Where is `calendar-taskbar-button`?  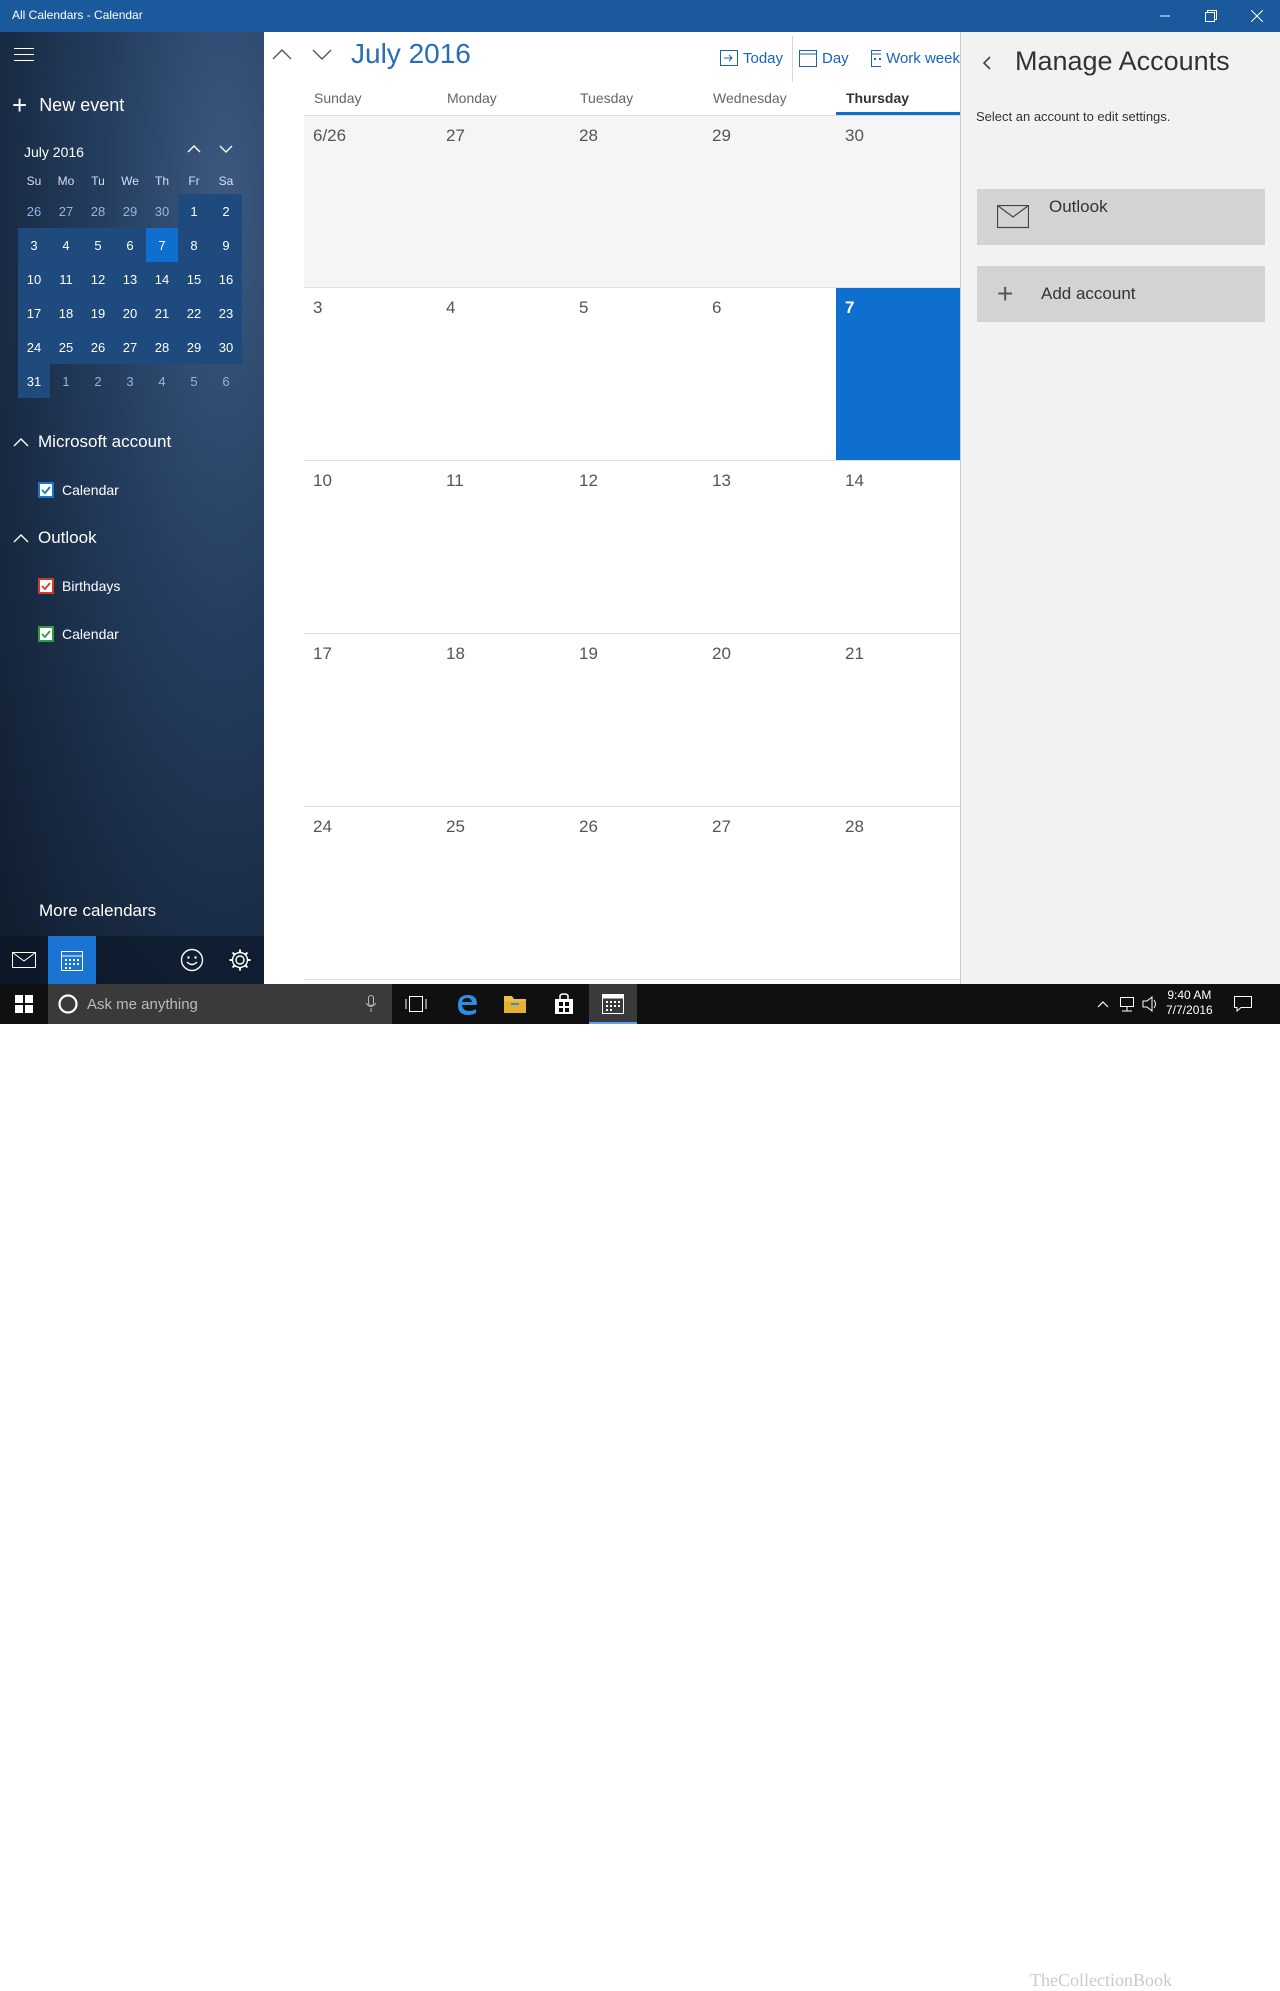
calendar-taskbar-button is located at coordinates (613, 1004).